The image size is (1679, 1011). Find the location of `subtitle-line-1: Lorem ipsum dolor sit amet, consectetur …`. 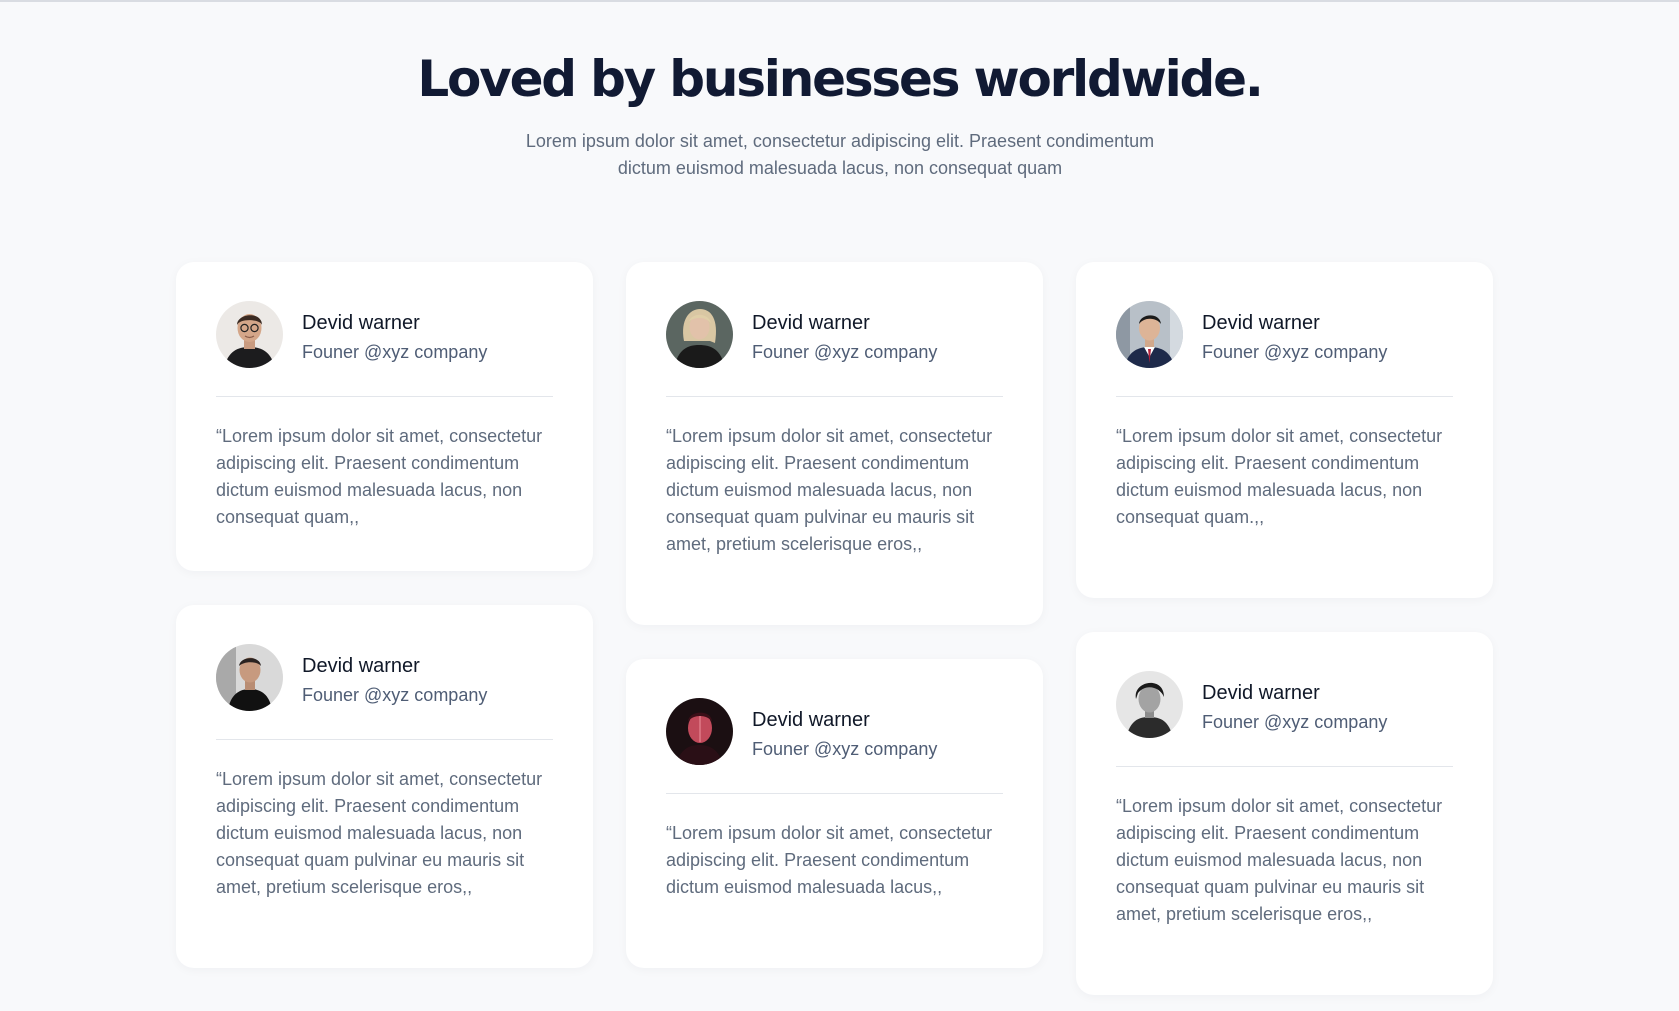

subtitle-line-1: Lorem ipsum dolor sit amet, consectetur … is located at coordinates (840, 141).